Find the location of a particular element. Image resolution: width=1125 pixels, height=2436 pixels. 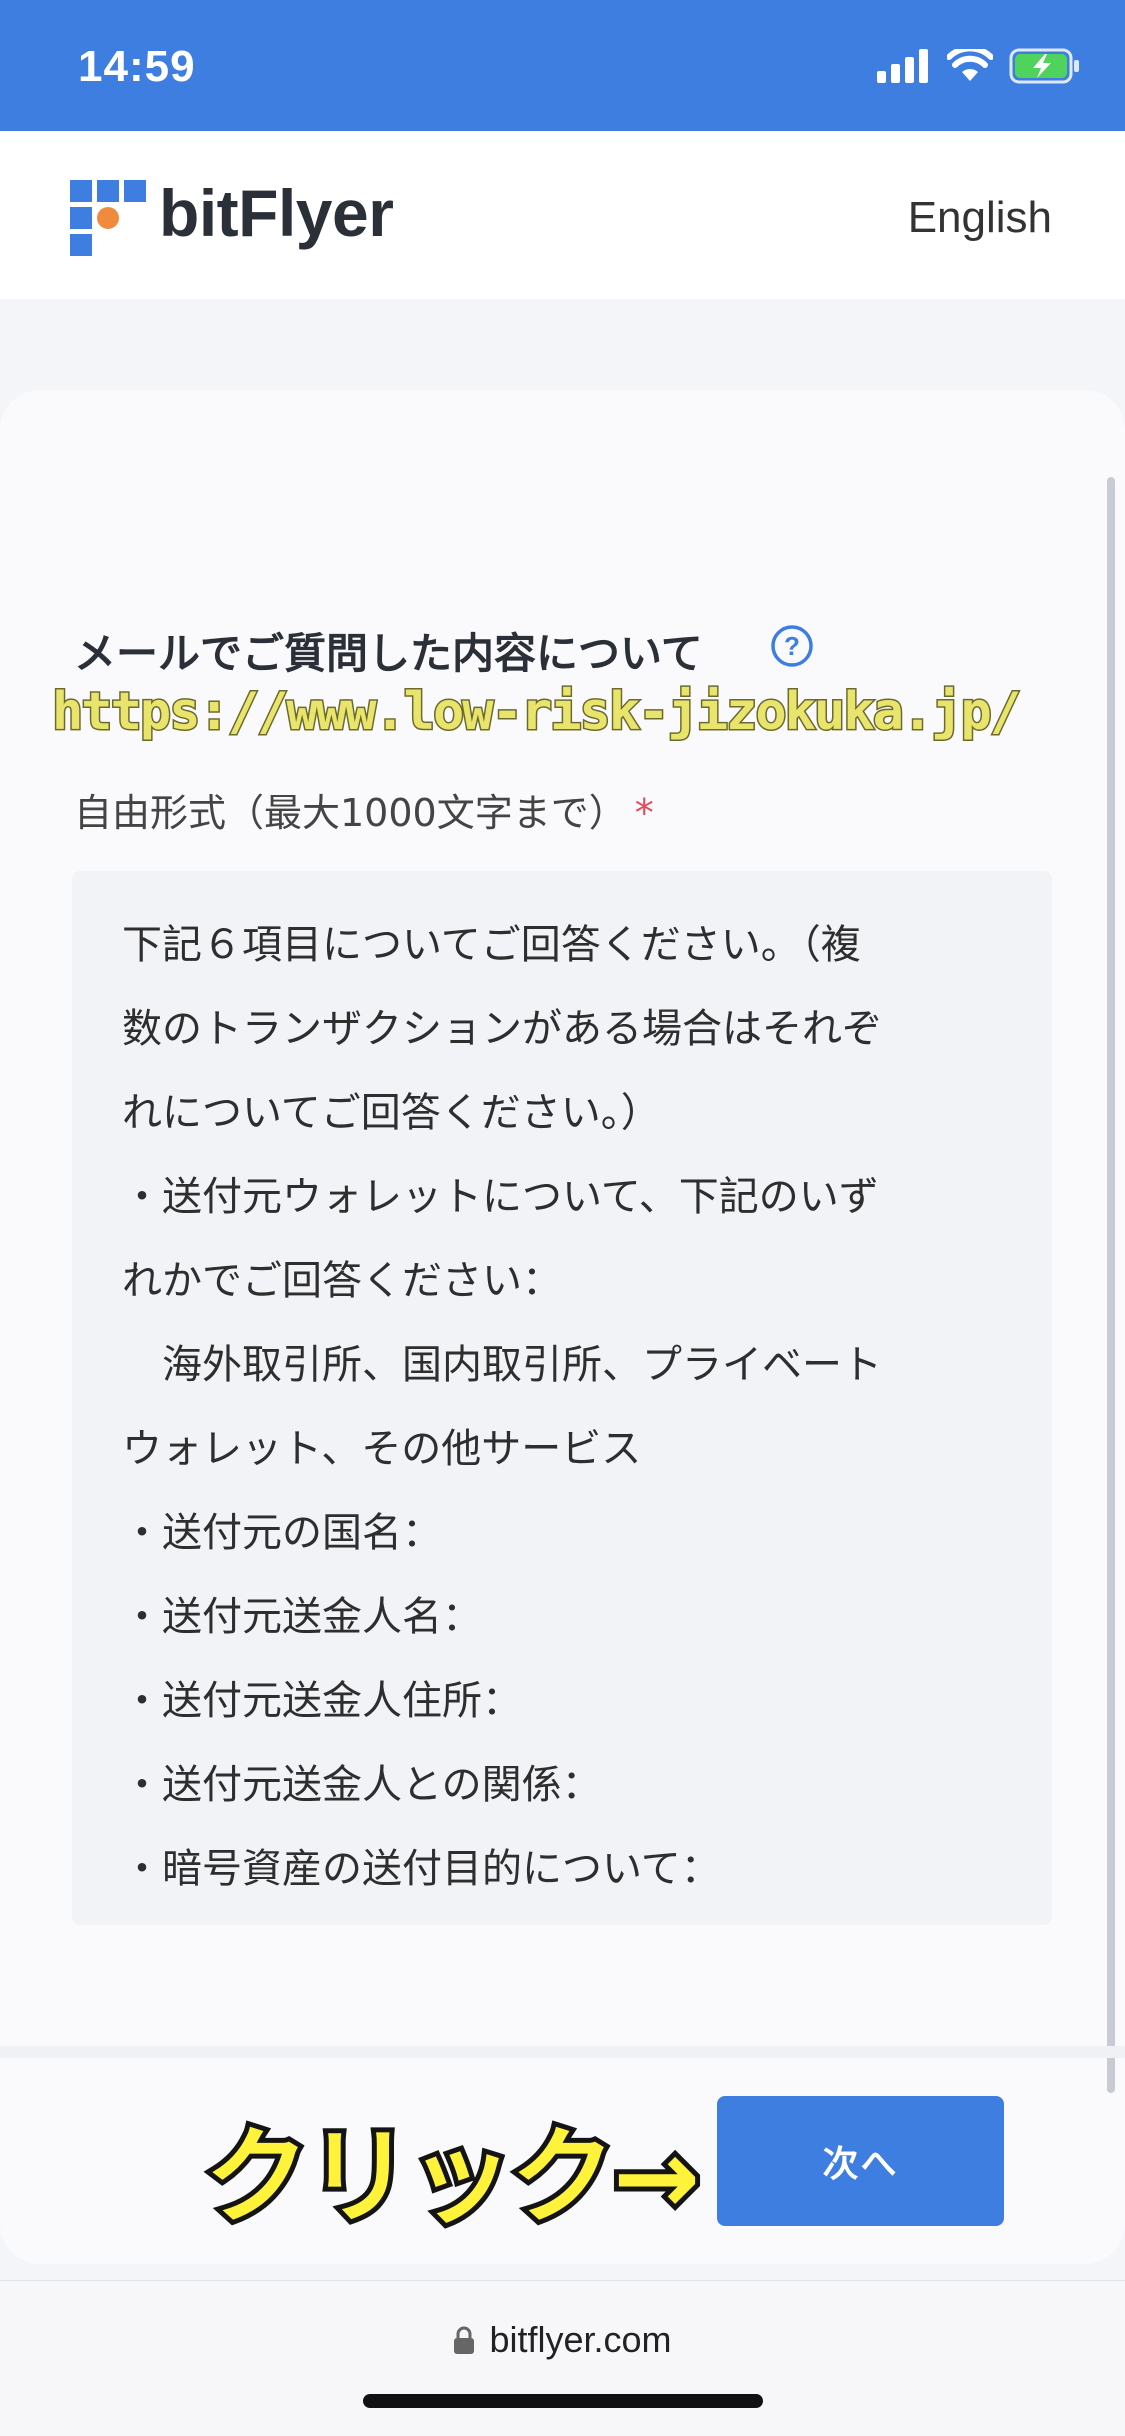

textarea-line: ・送付元ウォレットについて、下記のいず is located at coordinates (500, 1197).